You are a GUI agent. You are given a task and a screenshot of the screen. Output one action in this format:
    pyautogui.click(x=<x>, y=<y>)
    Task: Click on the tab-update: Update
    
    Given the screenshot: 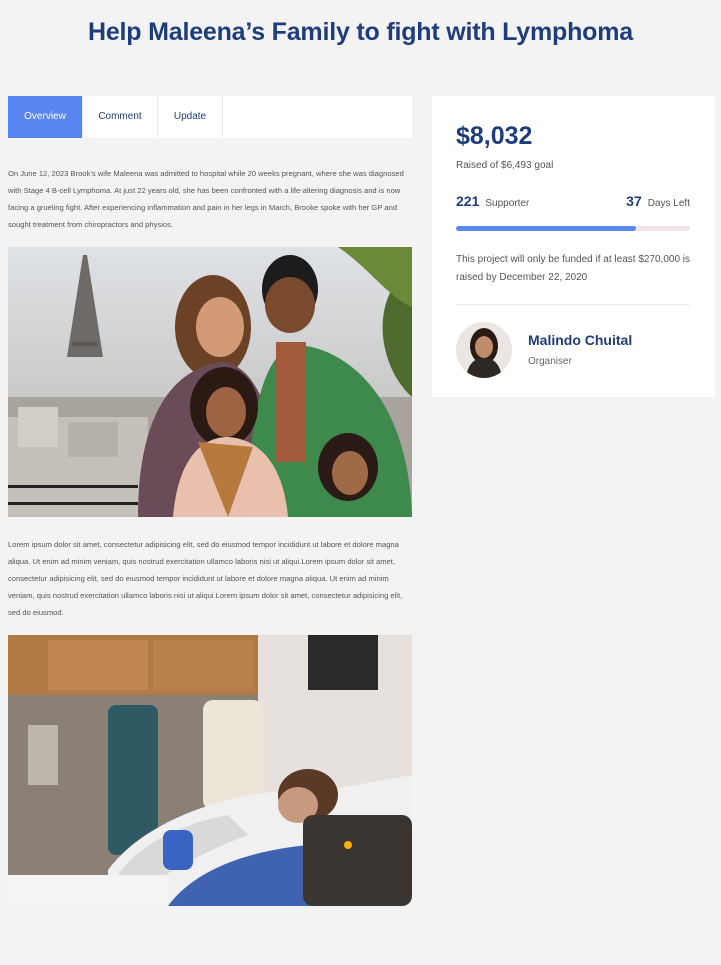 What is the action you would take?
    pyautogui.click(x=190, y=117)
    